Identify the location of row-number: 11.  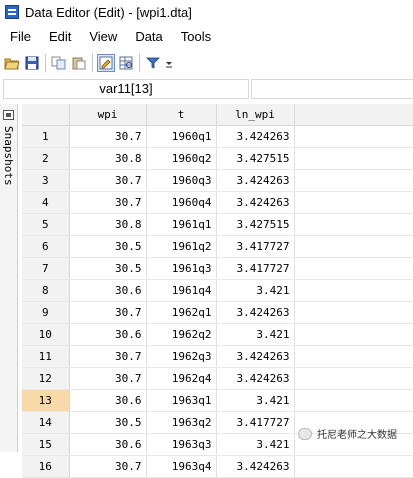
(46, 356).